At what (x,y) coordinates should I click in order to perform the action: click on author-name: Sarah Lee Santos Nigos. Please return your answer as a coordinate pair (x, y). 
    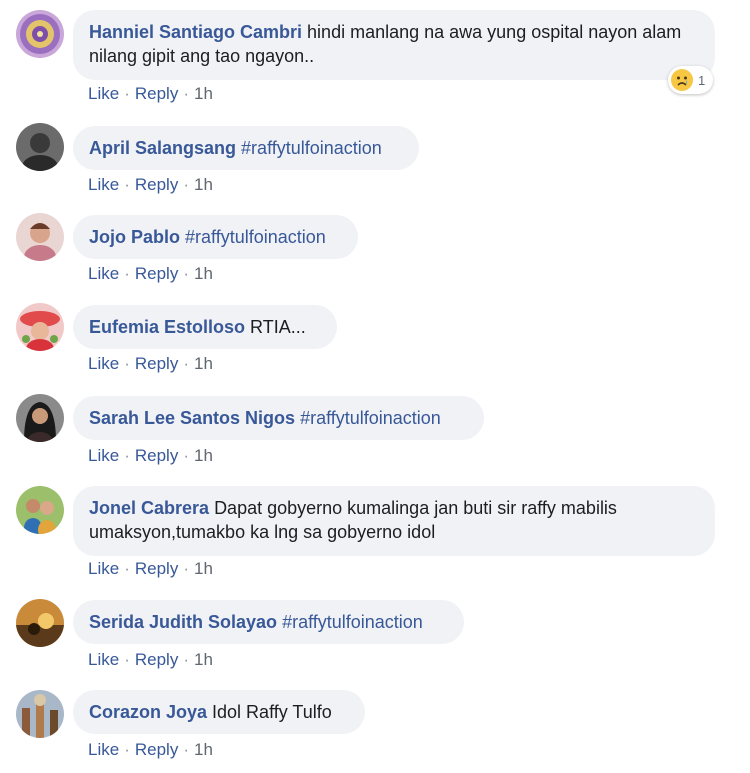
    Looking at the image, I should click on (192, 418).